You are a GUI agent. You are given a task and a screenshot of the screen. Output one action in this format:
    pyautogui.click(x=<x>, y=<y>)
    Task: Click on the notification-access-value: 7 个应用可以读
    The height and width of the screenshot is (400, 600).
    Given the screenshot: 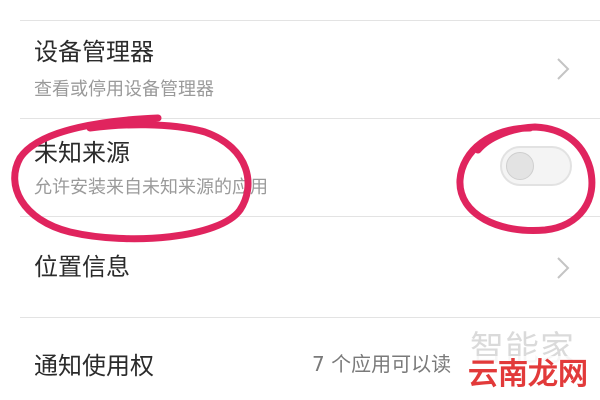 What is the action you would take?
    pyautogui.click(x=382, y=364)
    